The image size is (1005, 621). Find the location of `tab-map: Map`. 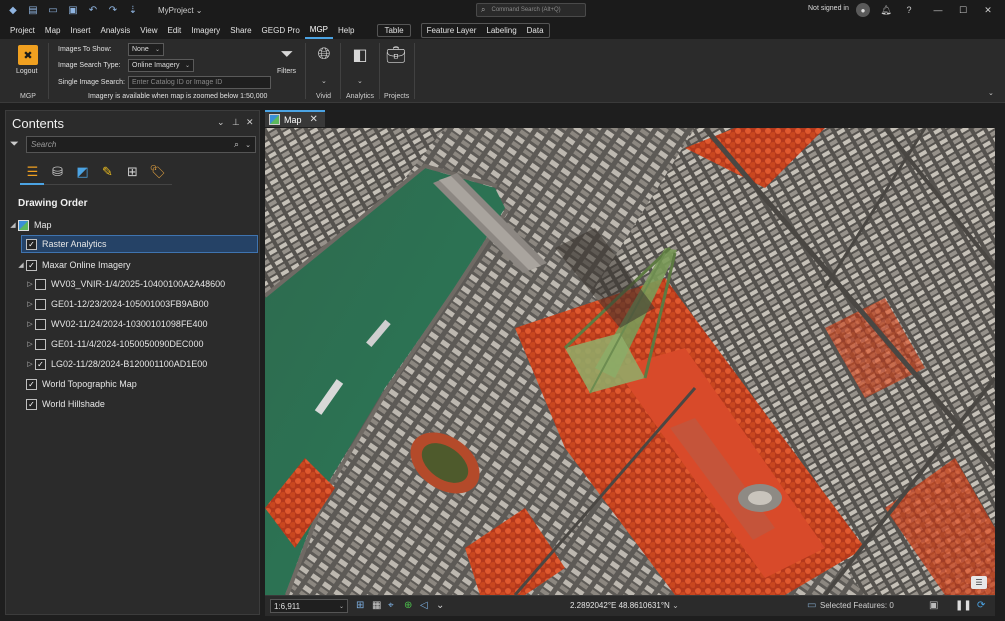

tab-map: Map is located at coordinates (53, 30).